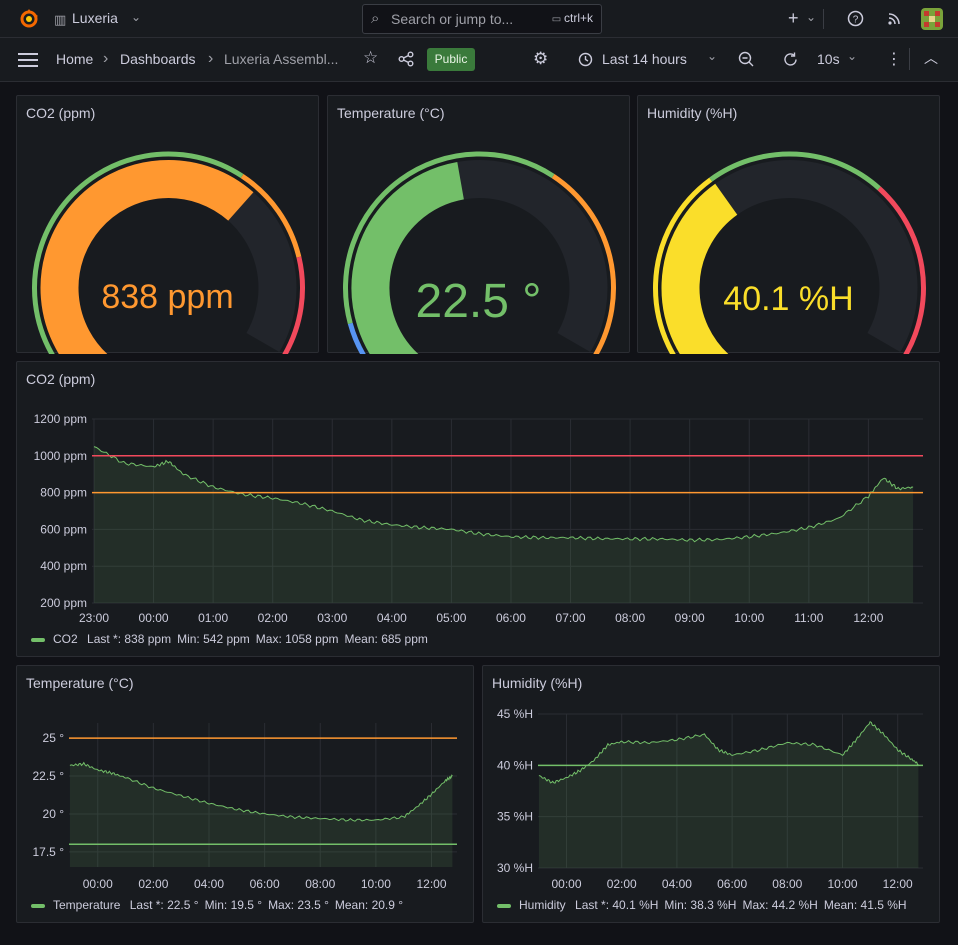 This screenshot has width=958, height=945. Describe the element at coordinates (585, 59) in the screenshot. I see `clock-icon` at that location.